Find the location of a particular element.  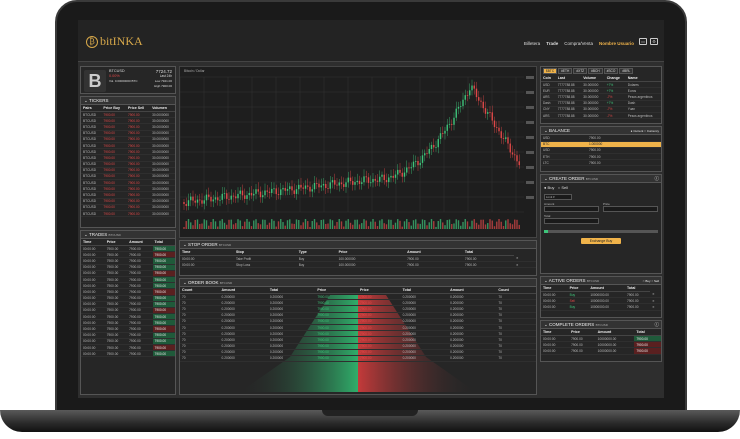

order-slider is located at coordinates (601, 231).